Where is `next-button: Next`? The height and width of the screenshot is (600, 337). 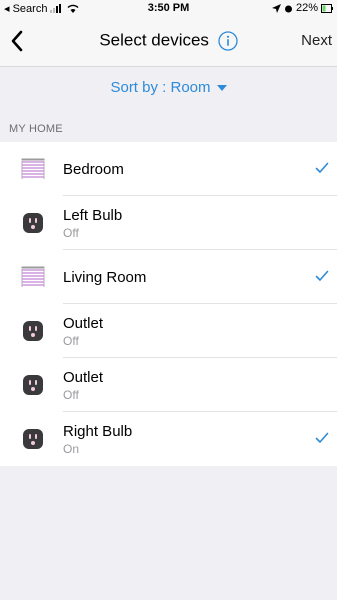
next-button: Next is located at coordinates (316, 40).